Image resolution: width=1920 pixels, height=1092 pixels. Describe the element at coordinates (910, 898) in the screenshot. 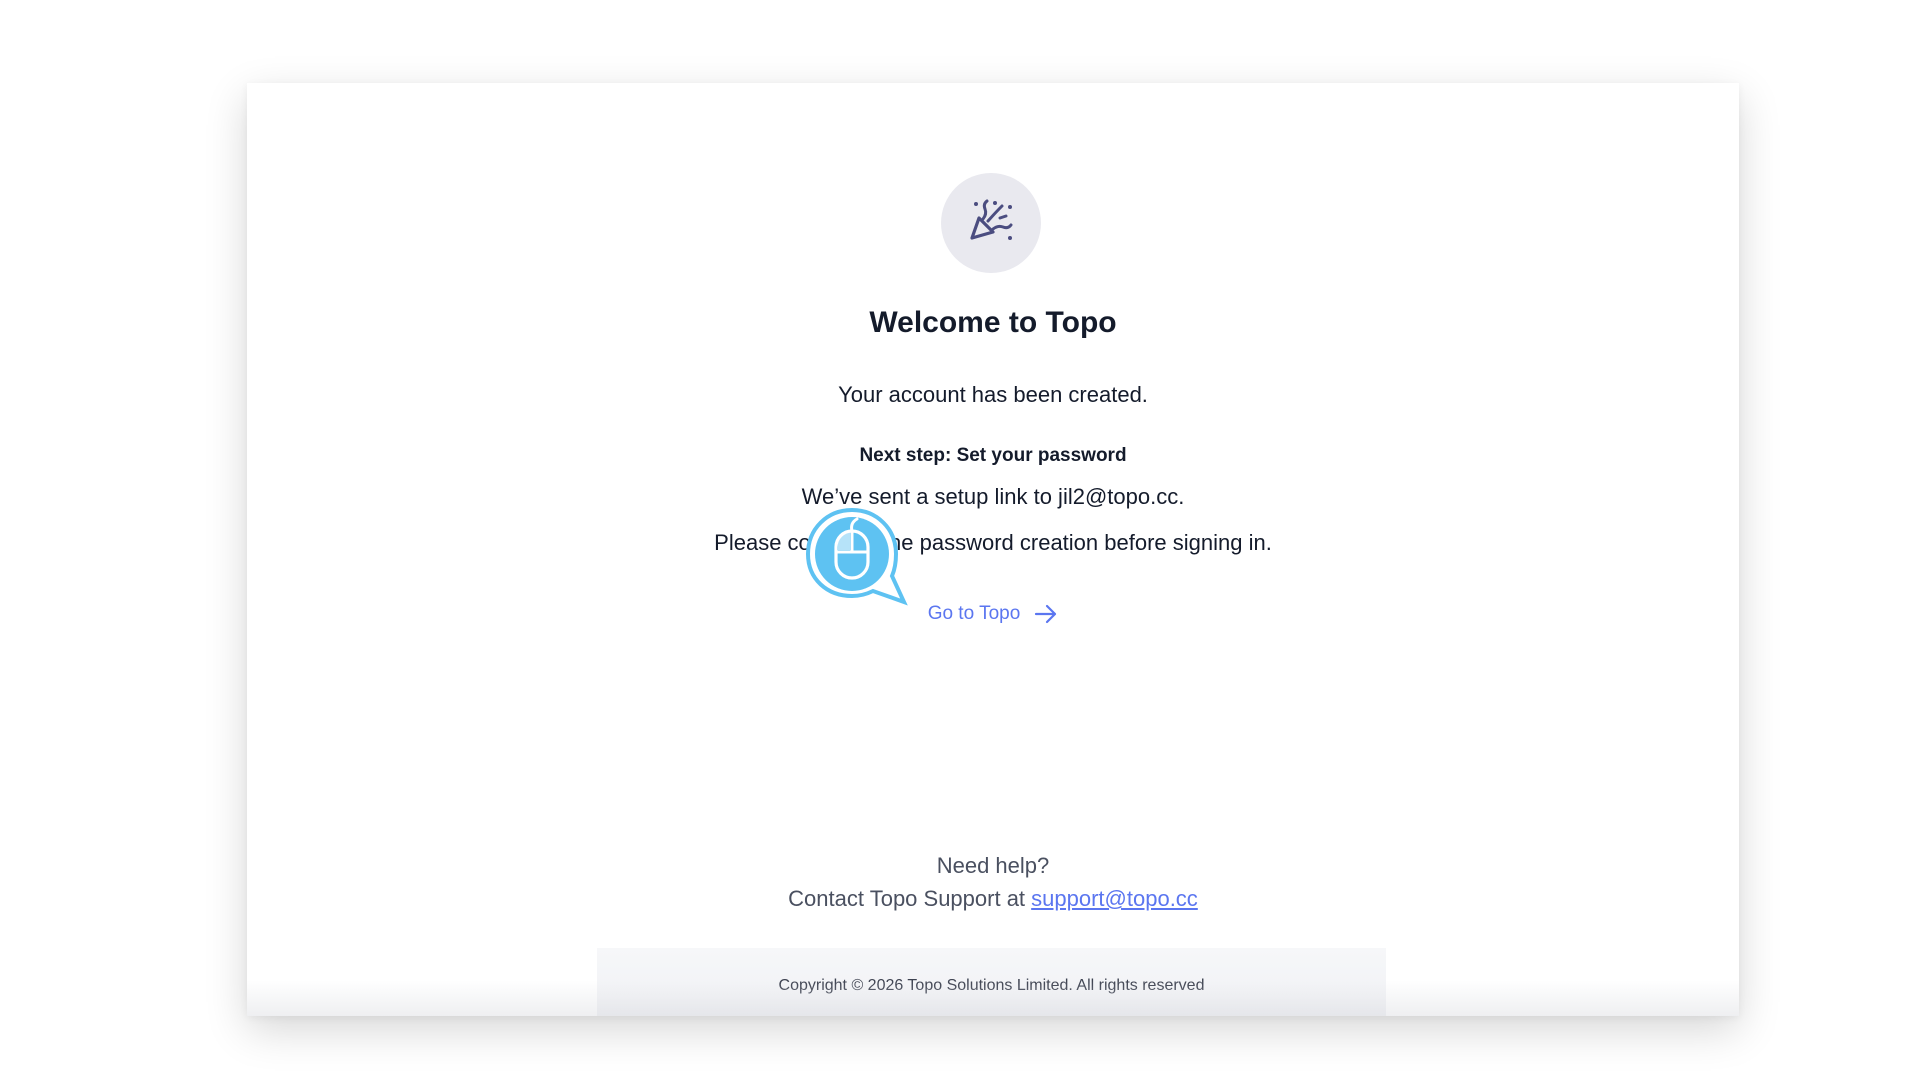

I see `support-contact-prefix: Contact Topo Support at` at that location.